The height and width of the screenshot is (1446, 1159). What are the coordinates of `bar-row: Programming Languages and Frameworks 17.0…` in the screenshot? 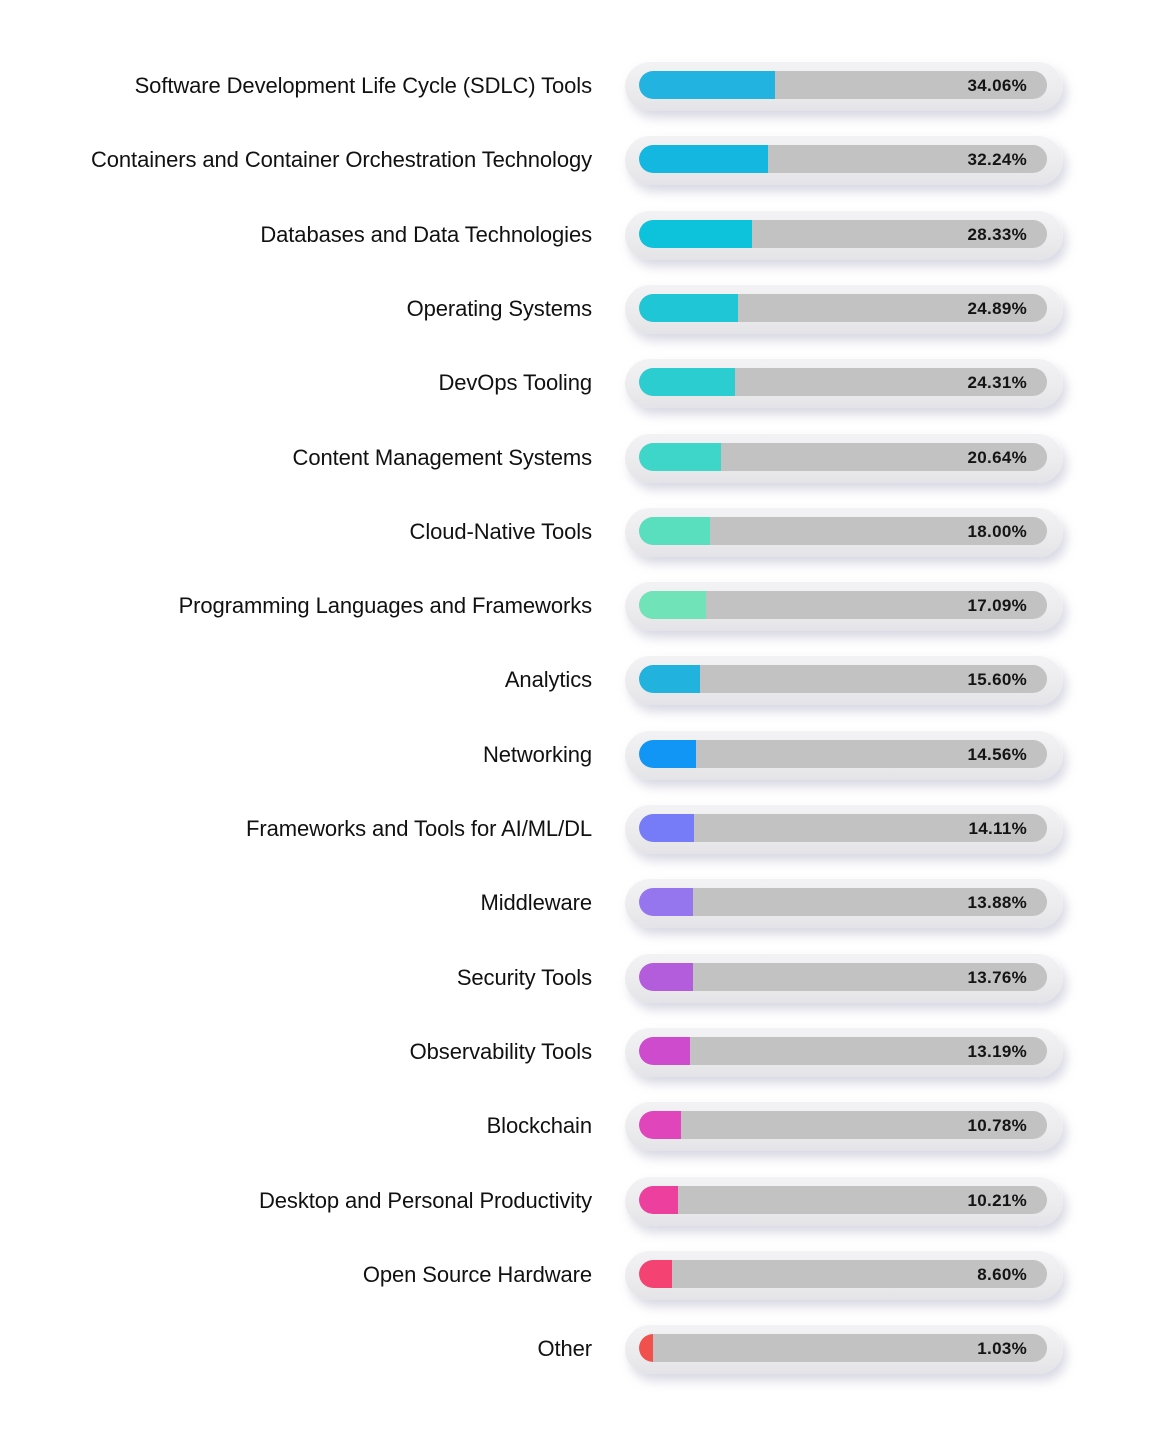 It's located at (579, 606).